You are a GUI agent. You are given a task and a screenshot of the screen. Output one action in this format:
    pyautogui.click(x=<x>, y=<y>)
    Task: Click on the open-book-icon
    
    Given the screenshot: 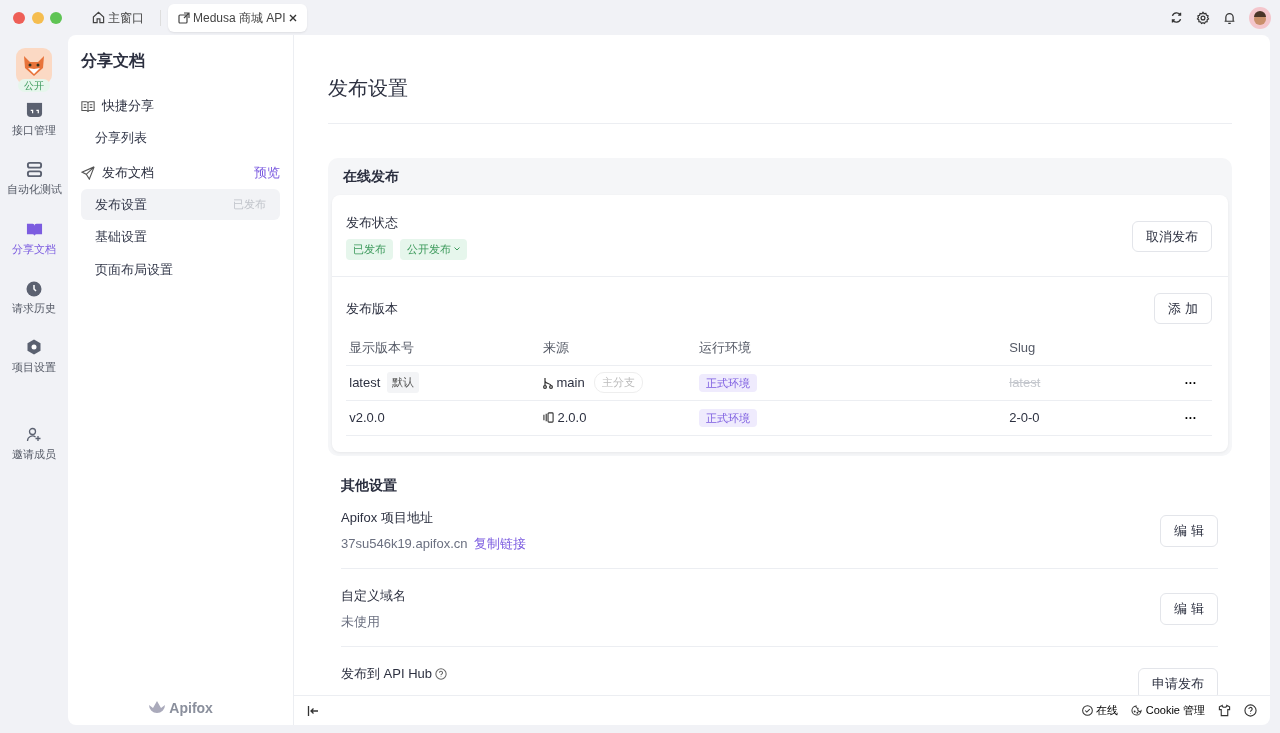 What is the action you would take?
    pyautogui.click(x=88, y=106)
    